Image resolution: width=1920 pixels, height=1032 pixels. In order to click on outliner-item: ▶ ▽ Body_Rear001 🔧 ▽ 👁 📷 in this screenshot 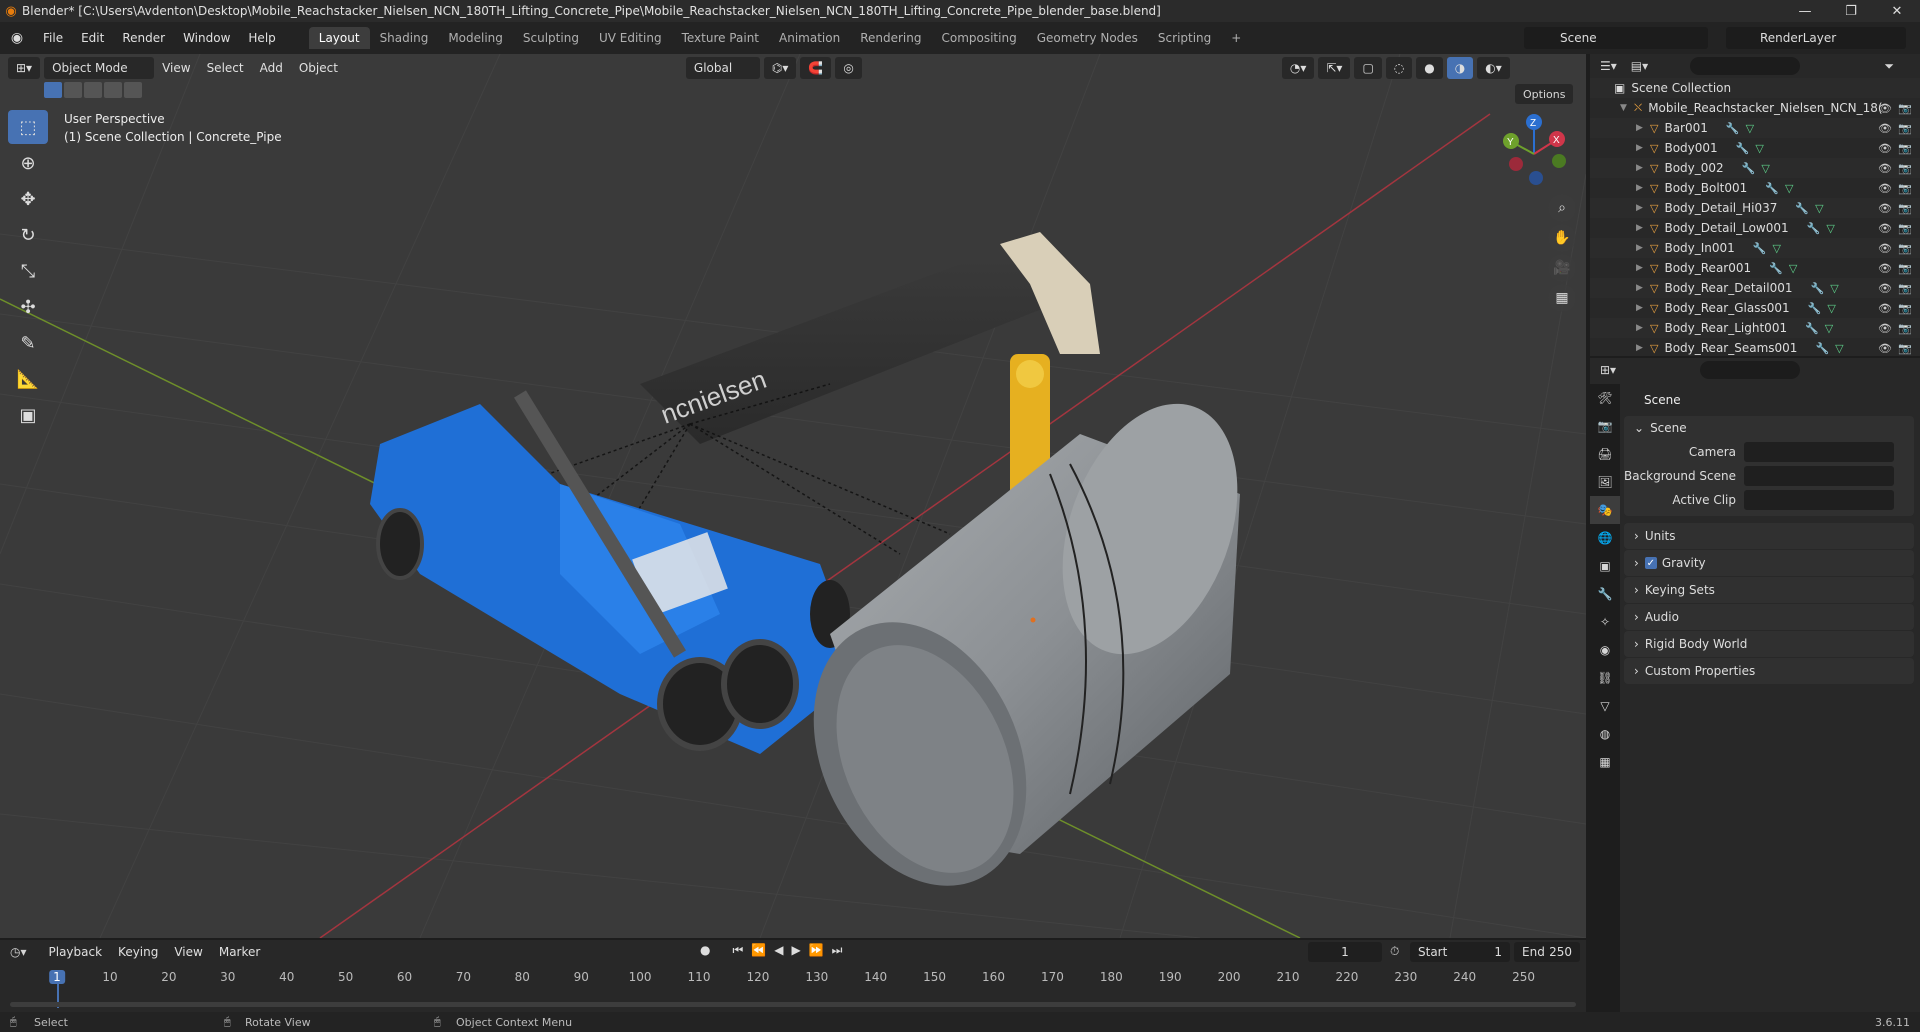, I will do `click(1755, 268)`.